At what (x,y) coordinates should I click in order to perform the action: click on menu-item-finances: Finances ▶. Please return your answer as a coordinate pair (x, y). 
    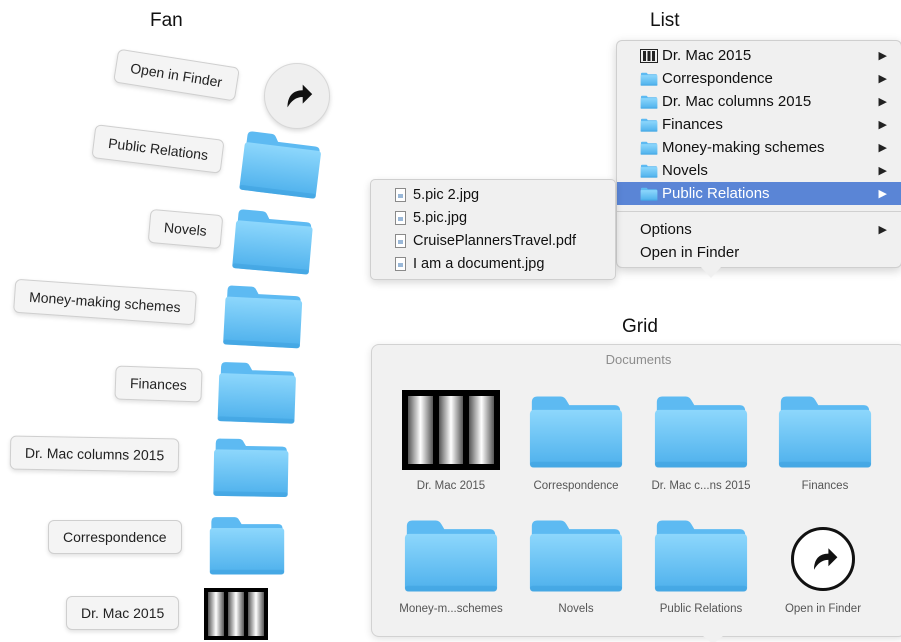
    Looking at the image, I should click on (759, 124).